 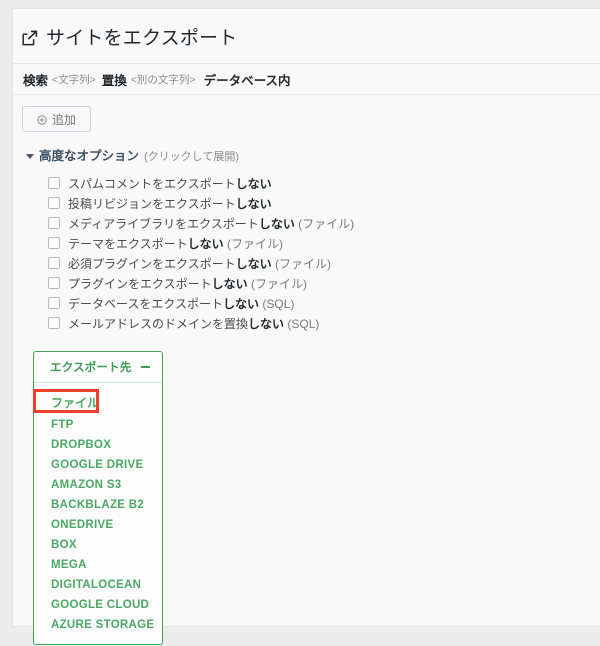 I want to click on search-replace-row: 検索 <文字列> 置換 <別の文字列> データベース内, so click(x=306, y=79).